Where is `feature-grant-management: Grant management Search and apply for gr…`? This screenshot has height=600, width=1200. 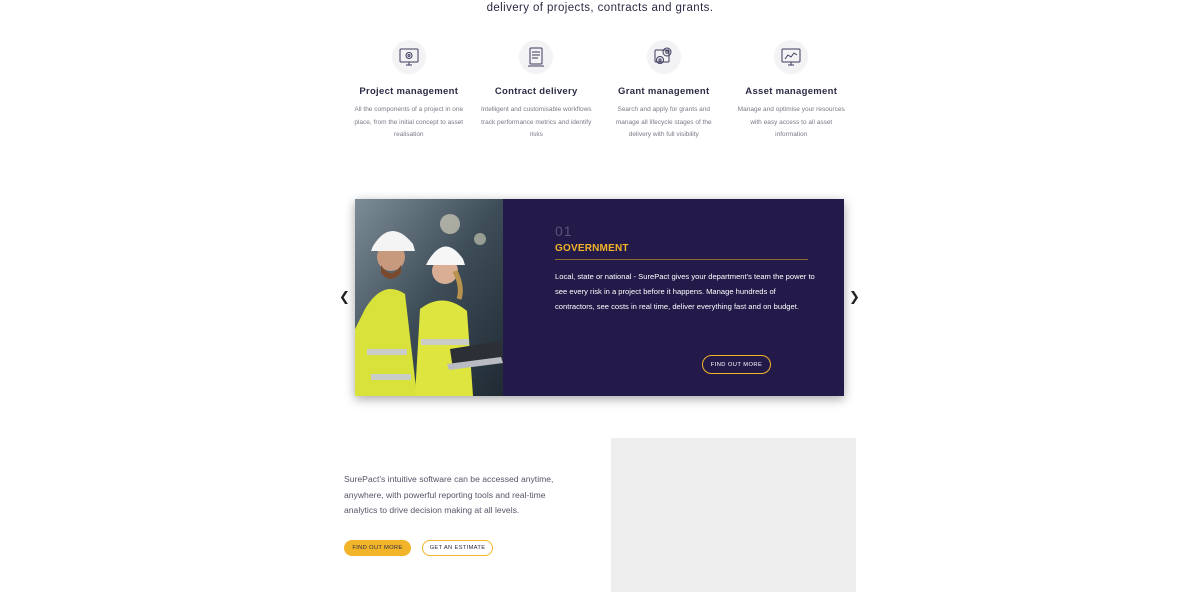 feature-grant-management: Grant management Search and apply for gr… is located at coordinates (664, 91).